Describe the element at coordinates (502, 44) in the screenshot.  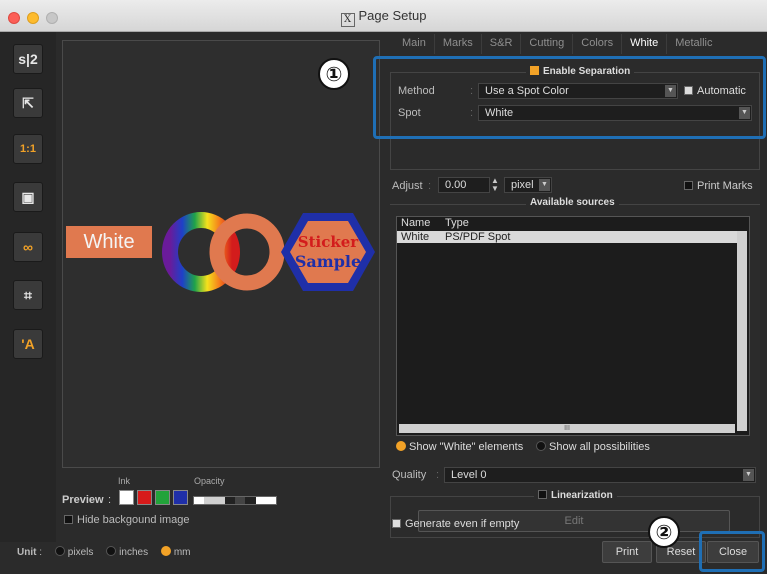
I see `tab-sr: S&R` at that location.